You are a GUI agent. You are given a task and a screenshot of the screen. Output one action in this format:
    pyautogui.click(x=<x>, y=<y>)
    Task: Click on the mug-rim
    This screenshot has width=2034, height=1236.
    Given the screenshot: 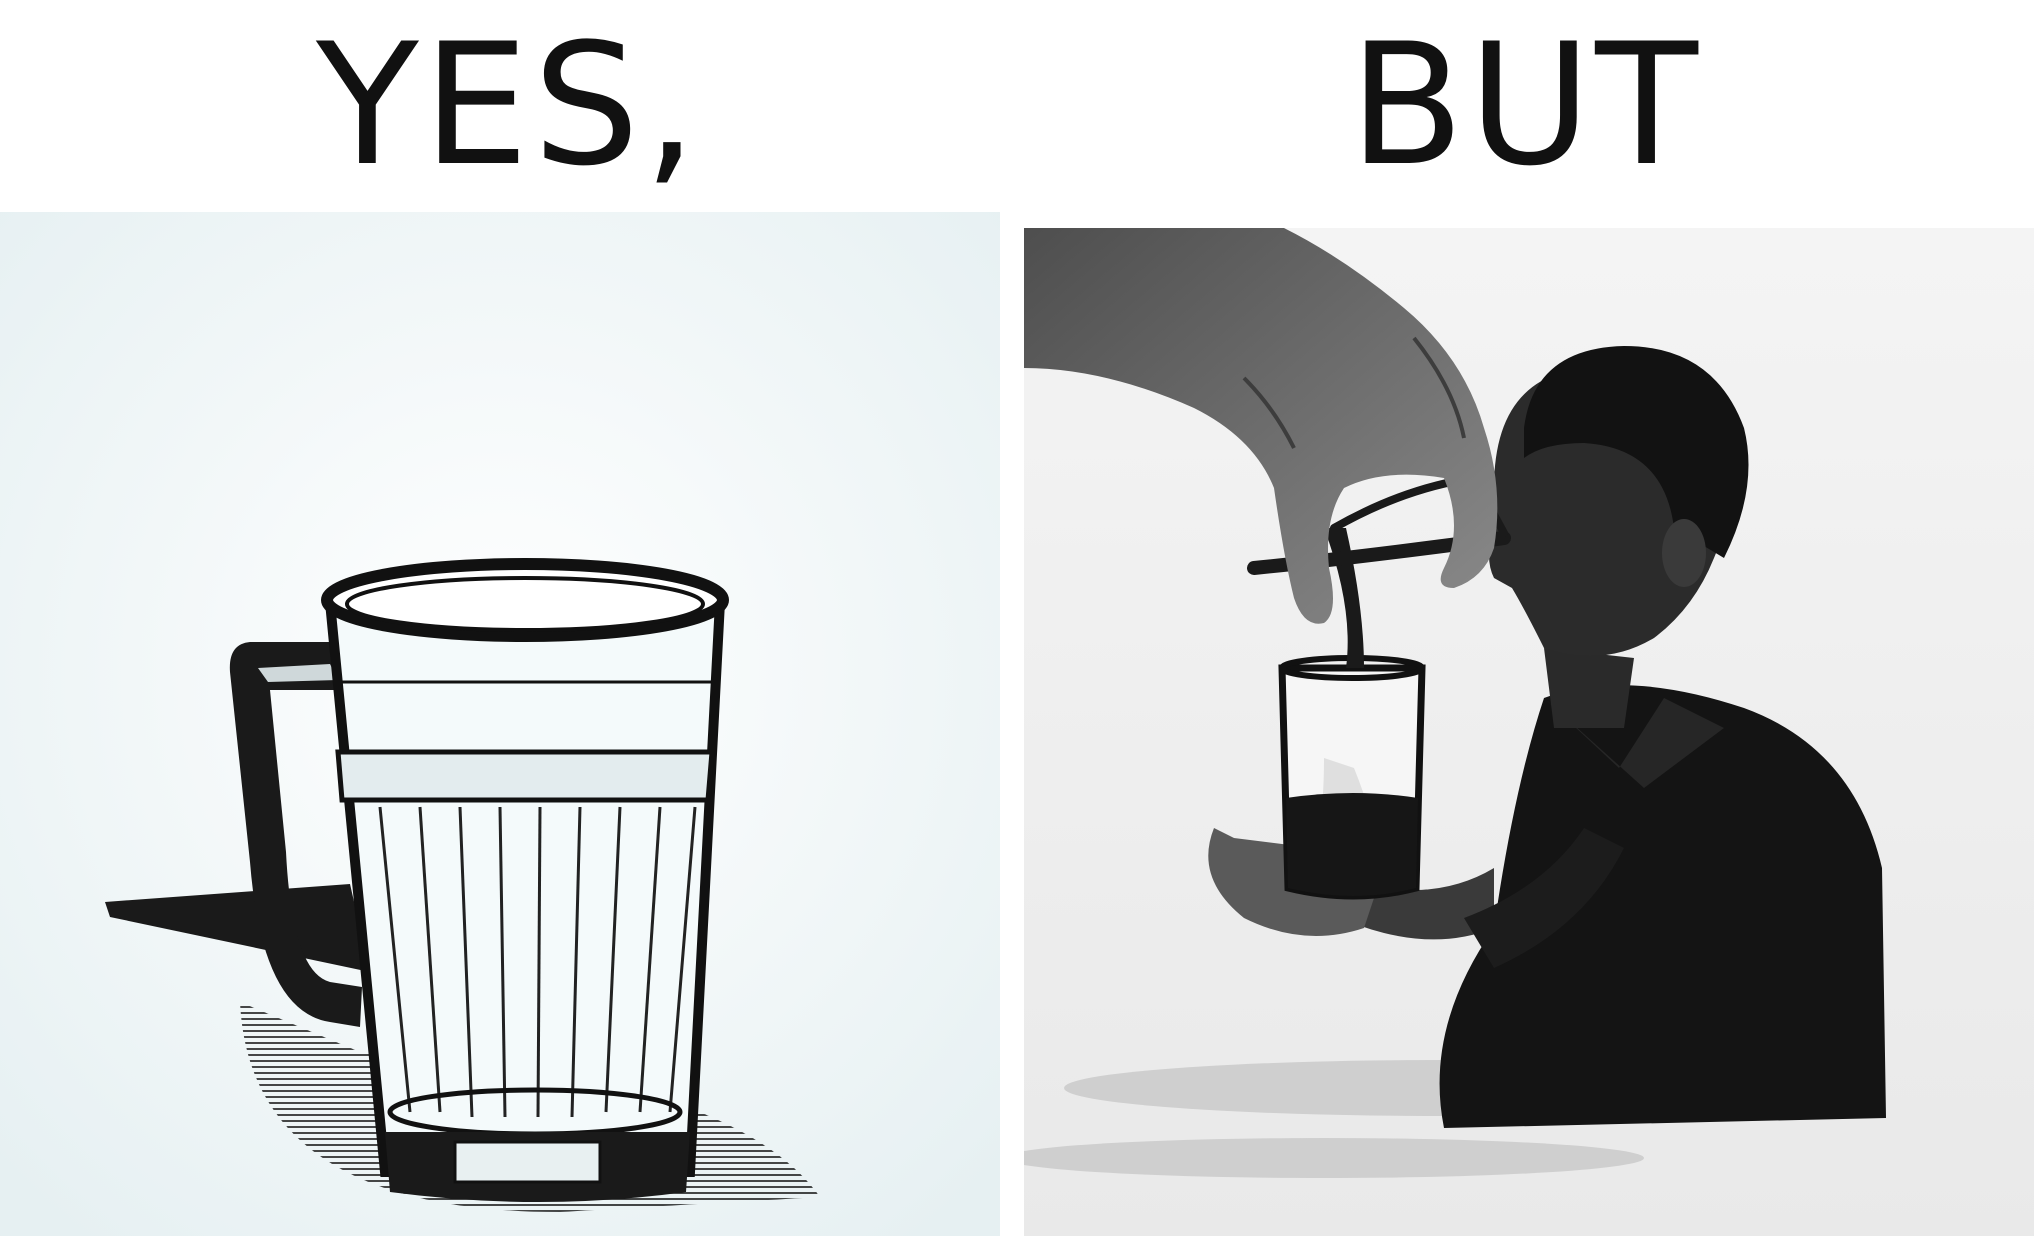 What is the action you would take?
    pyautogui.click(x=525, y=600)
    